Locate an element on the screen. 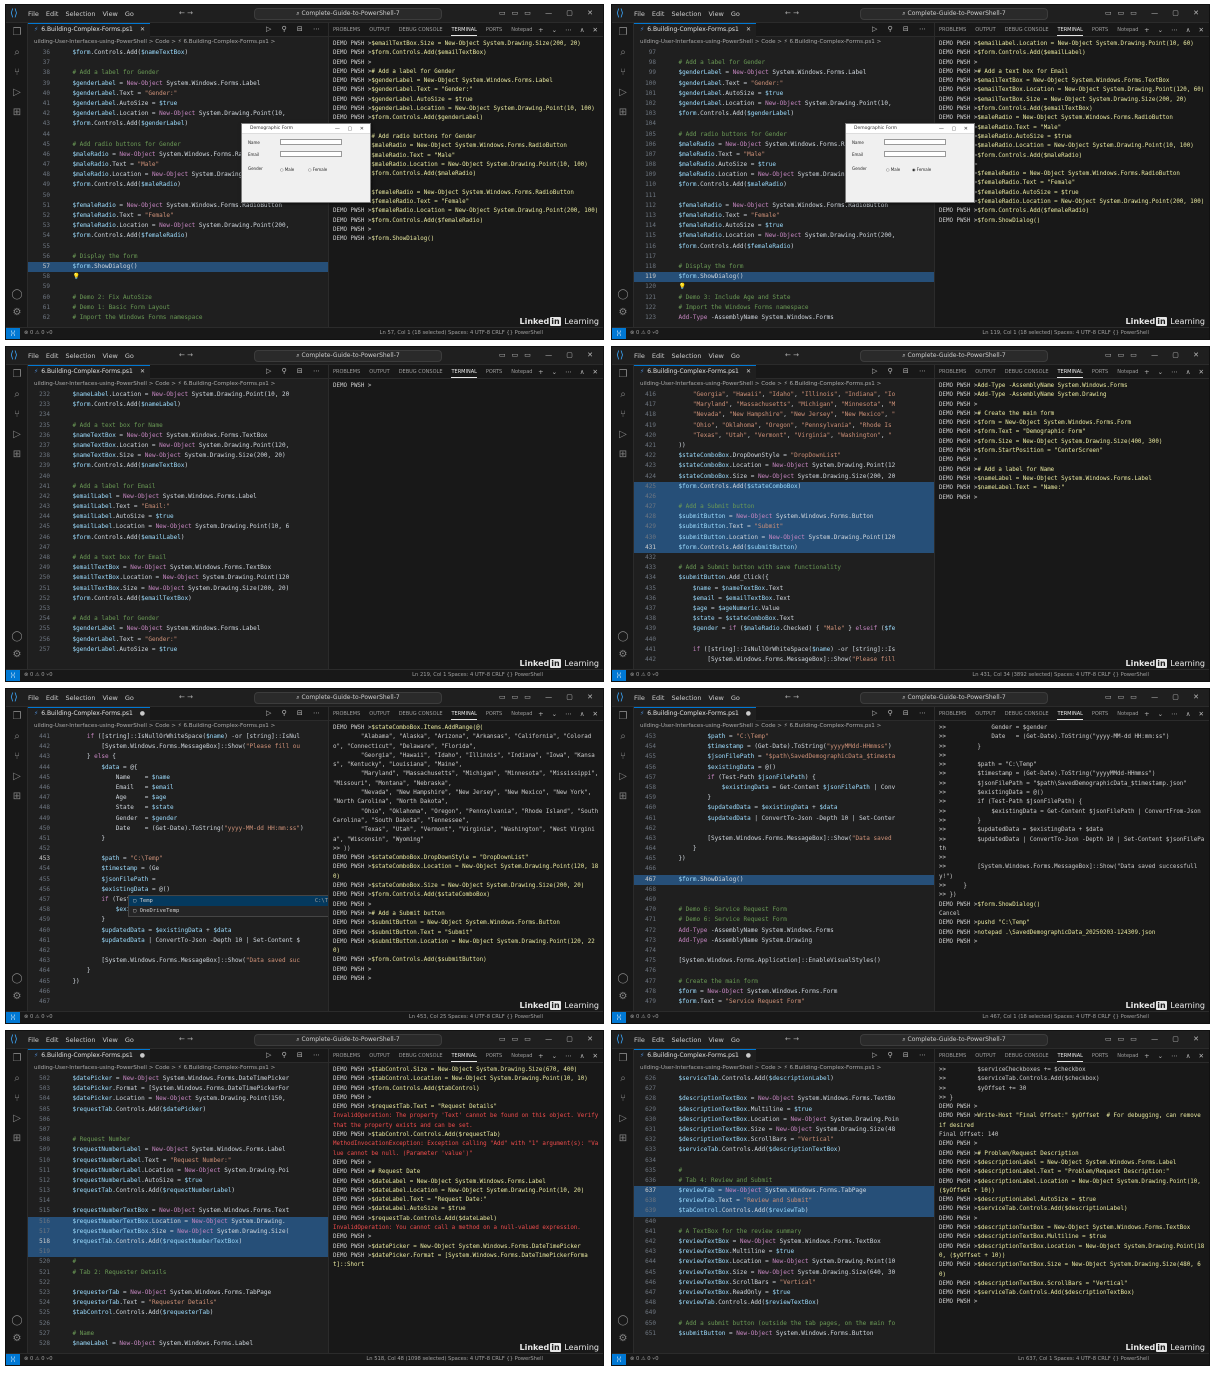 The height and width of the screenshot is (1373, 1215). form-window-controls: — ▢ ✕ is located at coordinates (351, 129).